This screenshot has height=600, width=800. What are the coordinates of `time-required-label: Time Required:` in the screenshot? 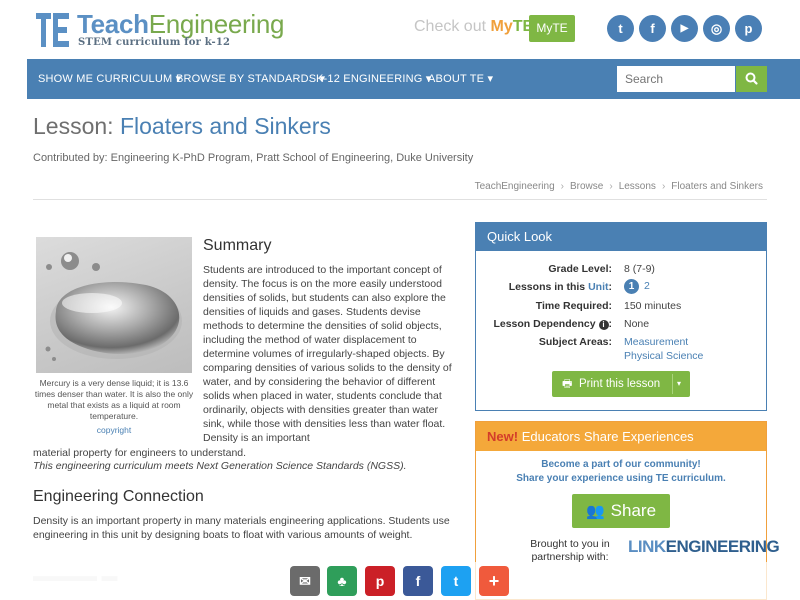 It's located at (573, 306).